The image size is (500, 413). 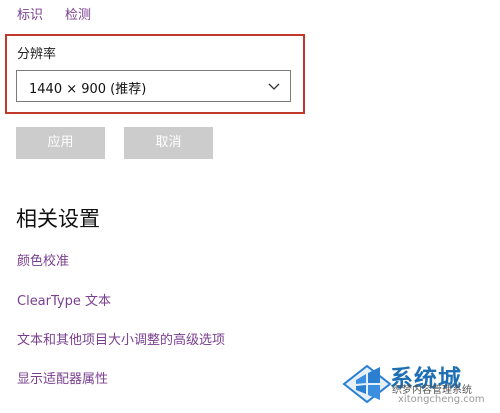 What do you see at coordinates (43, 259) in the screenshot?
I see `color-calibration-link: 颜色校准` at bounding box center [43, 259].